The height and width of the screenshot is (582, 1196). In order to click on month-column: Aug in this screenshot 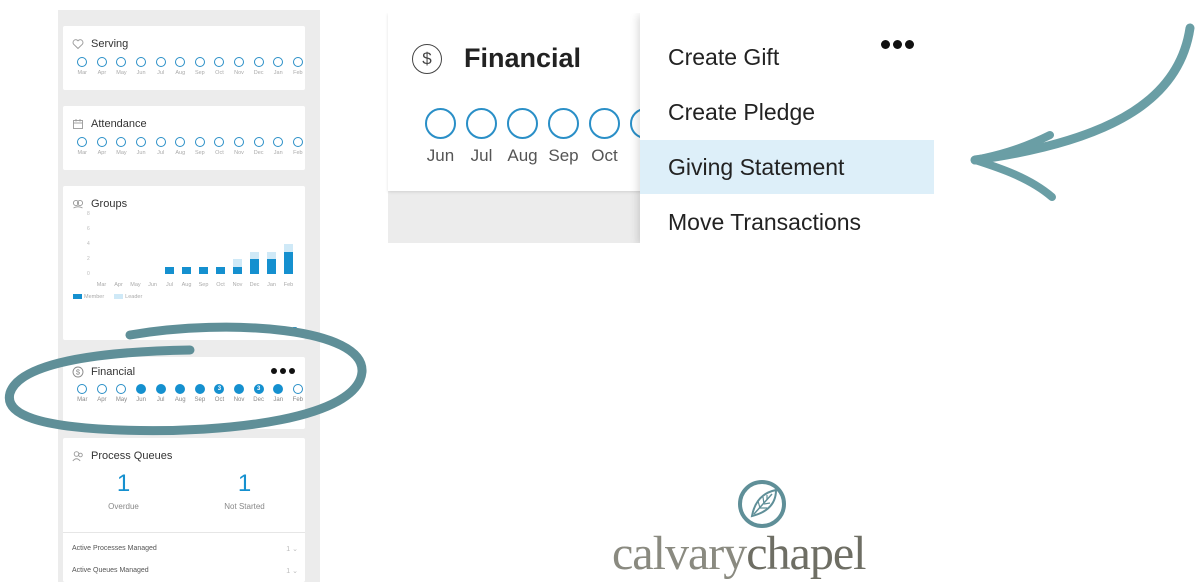, I will do `click(180, 393)`.